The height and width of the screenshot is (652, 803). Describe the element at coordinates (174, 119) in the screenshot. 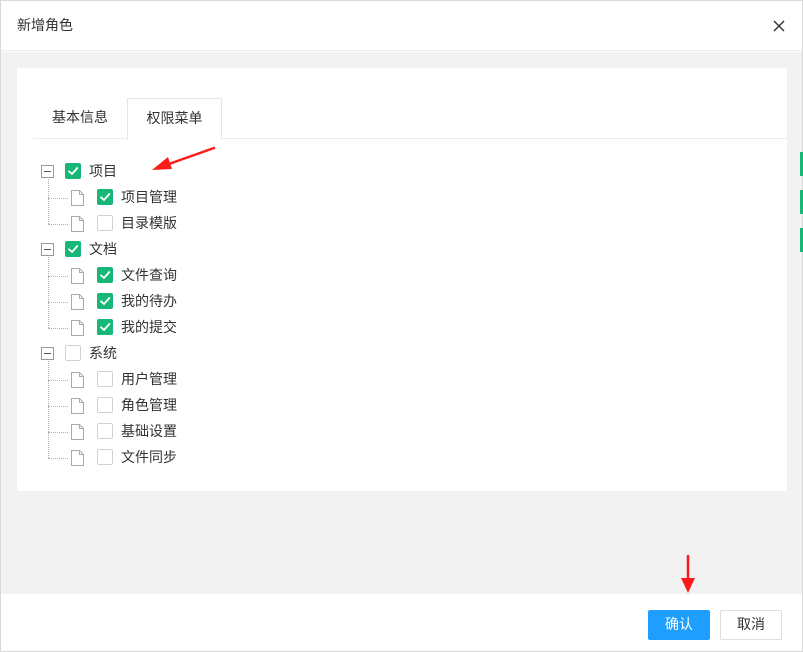

I see `tab-permission-menu: 权限菜单` at that location.